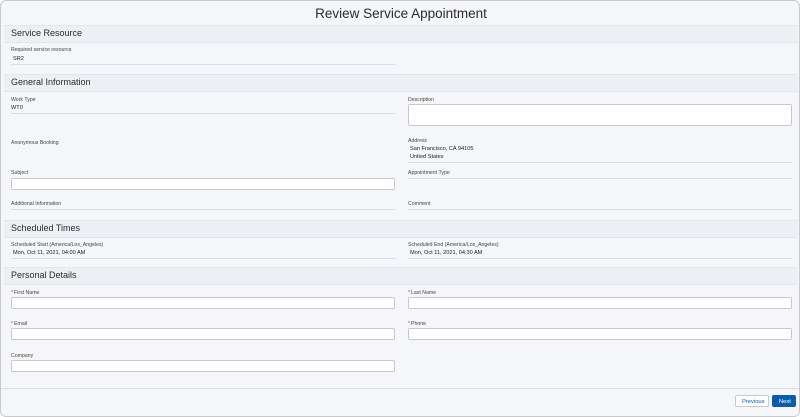 The width and height of the screenshot is (800, 417). What do you see at coordinates (44, 275) in the screenshot?
I see `section-title: Personal Details` at bounding box center [44, 275].